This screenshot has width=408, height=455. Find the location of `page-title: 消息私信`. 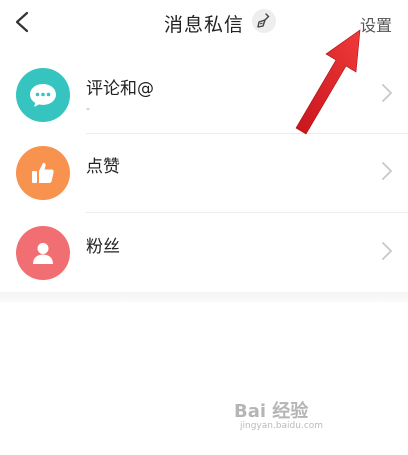

page-title: 消息私信 is located at coordinates (203, 25).